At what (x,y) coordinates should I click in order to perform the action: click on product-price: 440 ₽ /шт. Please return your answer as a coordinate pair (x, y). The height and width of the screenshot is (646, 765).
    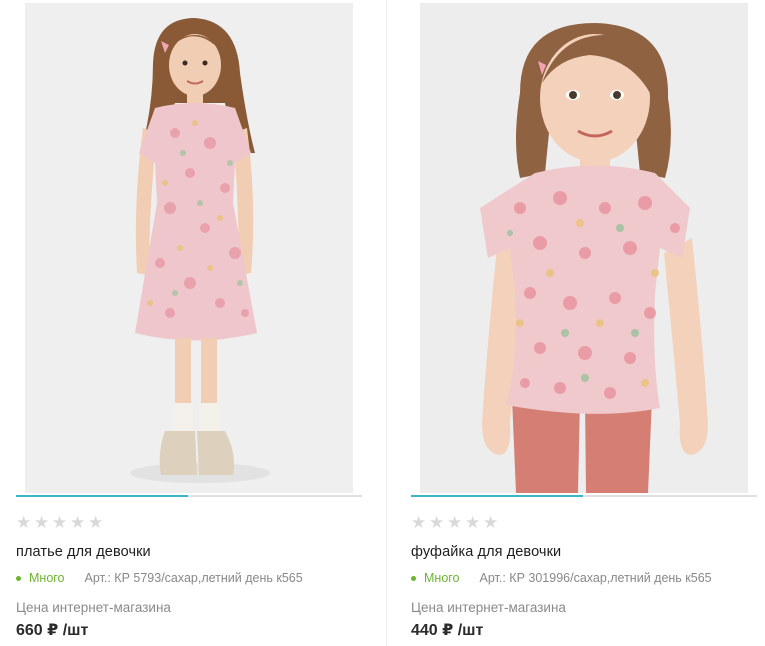
    Looking at the image, I should click on (447, 630).